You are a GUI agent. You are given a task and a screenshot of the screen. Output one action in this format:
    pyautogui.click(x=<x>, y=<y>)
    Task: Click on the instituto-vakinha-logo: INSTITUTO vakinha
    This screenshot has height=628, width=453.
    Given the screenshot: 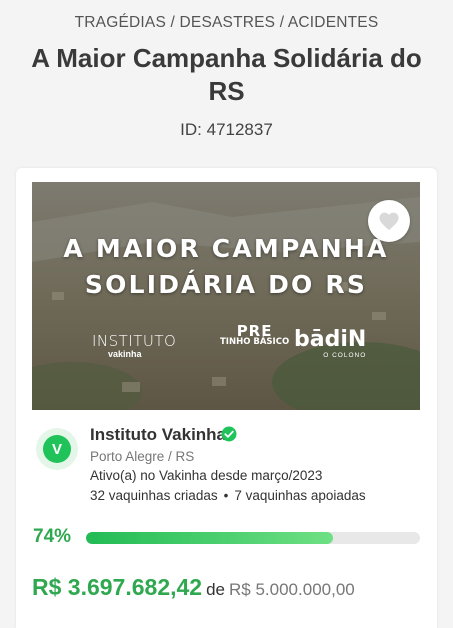 What is the action you would take?
    pyautogui.click(x=134, y=345)
    